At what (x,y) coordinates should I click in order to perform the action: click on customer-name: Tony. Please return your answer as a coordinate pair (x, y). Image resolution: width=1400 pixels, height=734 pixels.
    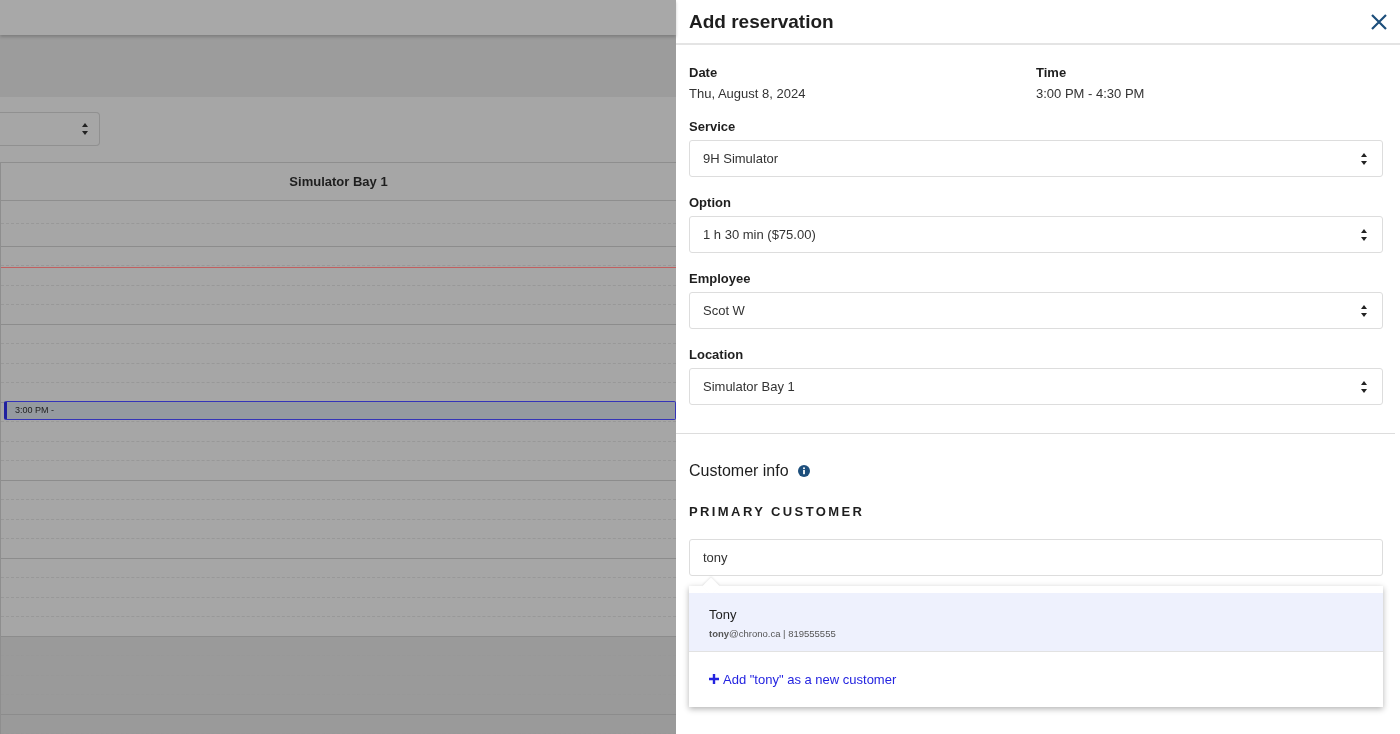
    Looking at the image, I should click on (723, 614).